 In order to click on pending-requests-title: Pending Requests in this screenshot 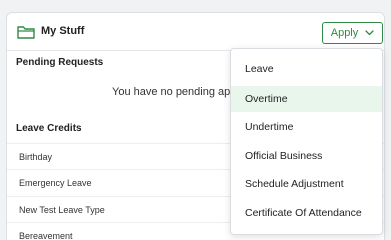, I will do `click(60, 62)`.